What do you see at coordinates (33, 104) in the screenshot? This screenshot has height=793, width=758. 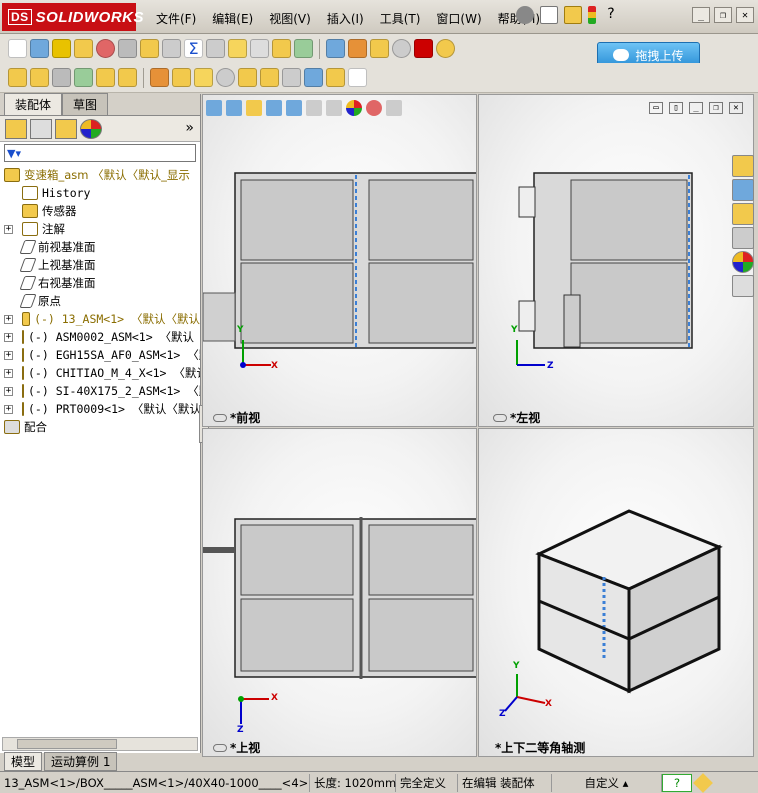 I see `tab-assembly: 装配体` at bounding box center [33, 104].